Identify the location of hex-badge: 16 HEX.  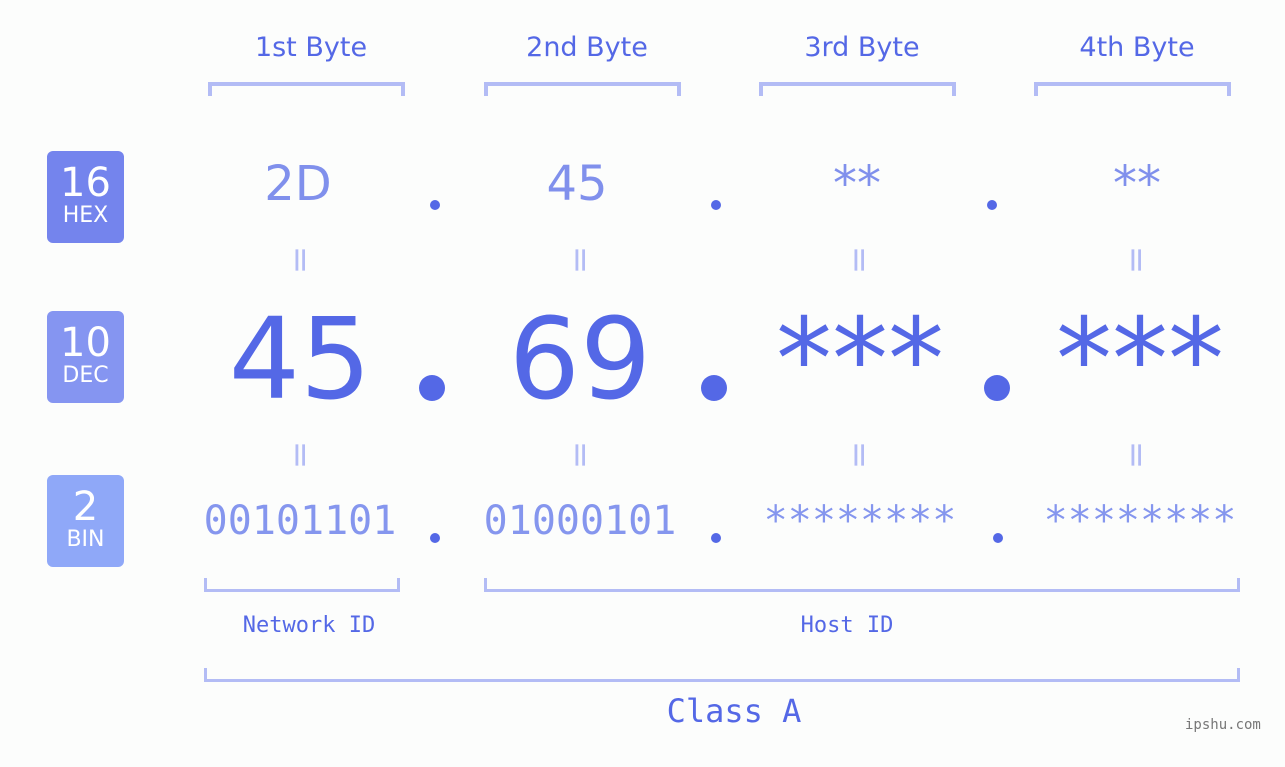
(85, 197).